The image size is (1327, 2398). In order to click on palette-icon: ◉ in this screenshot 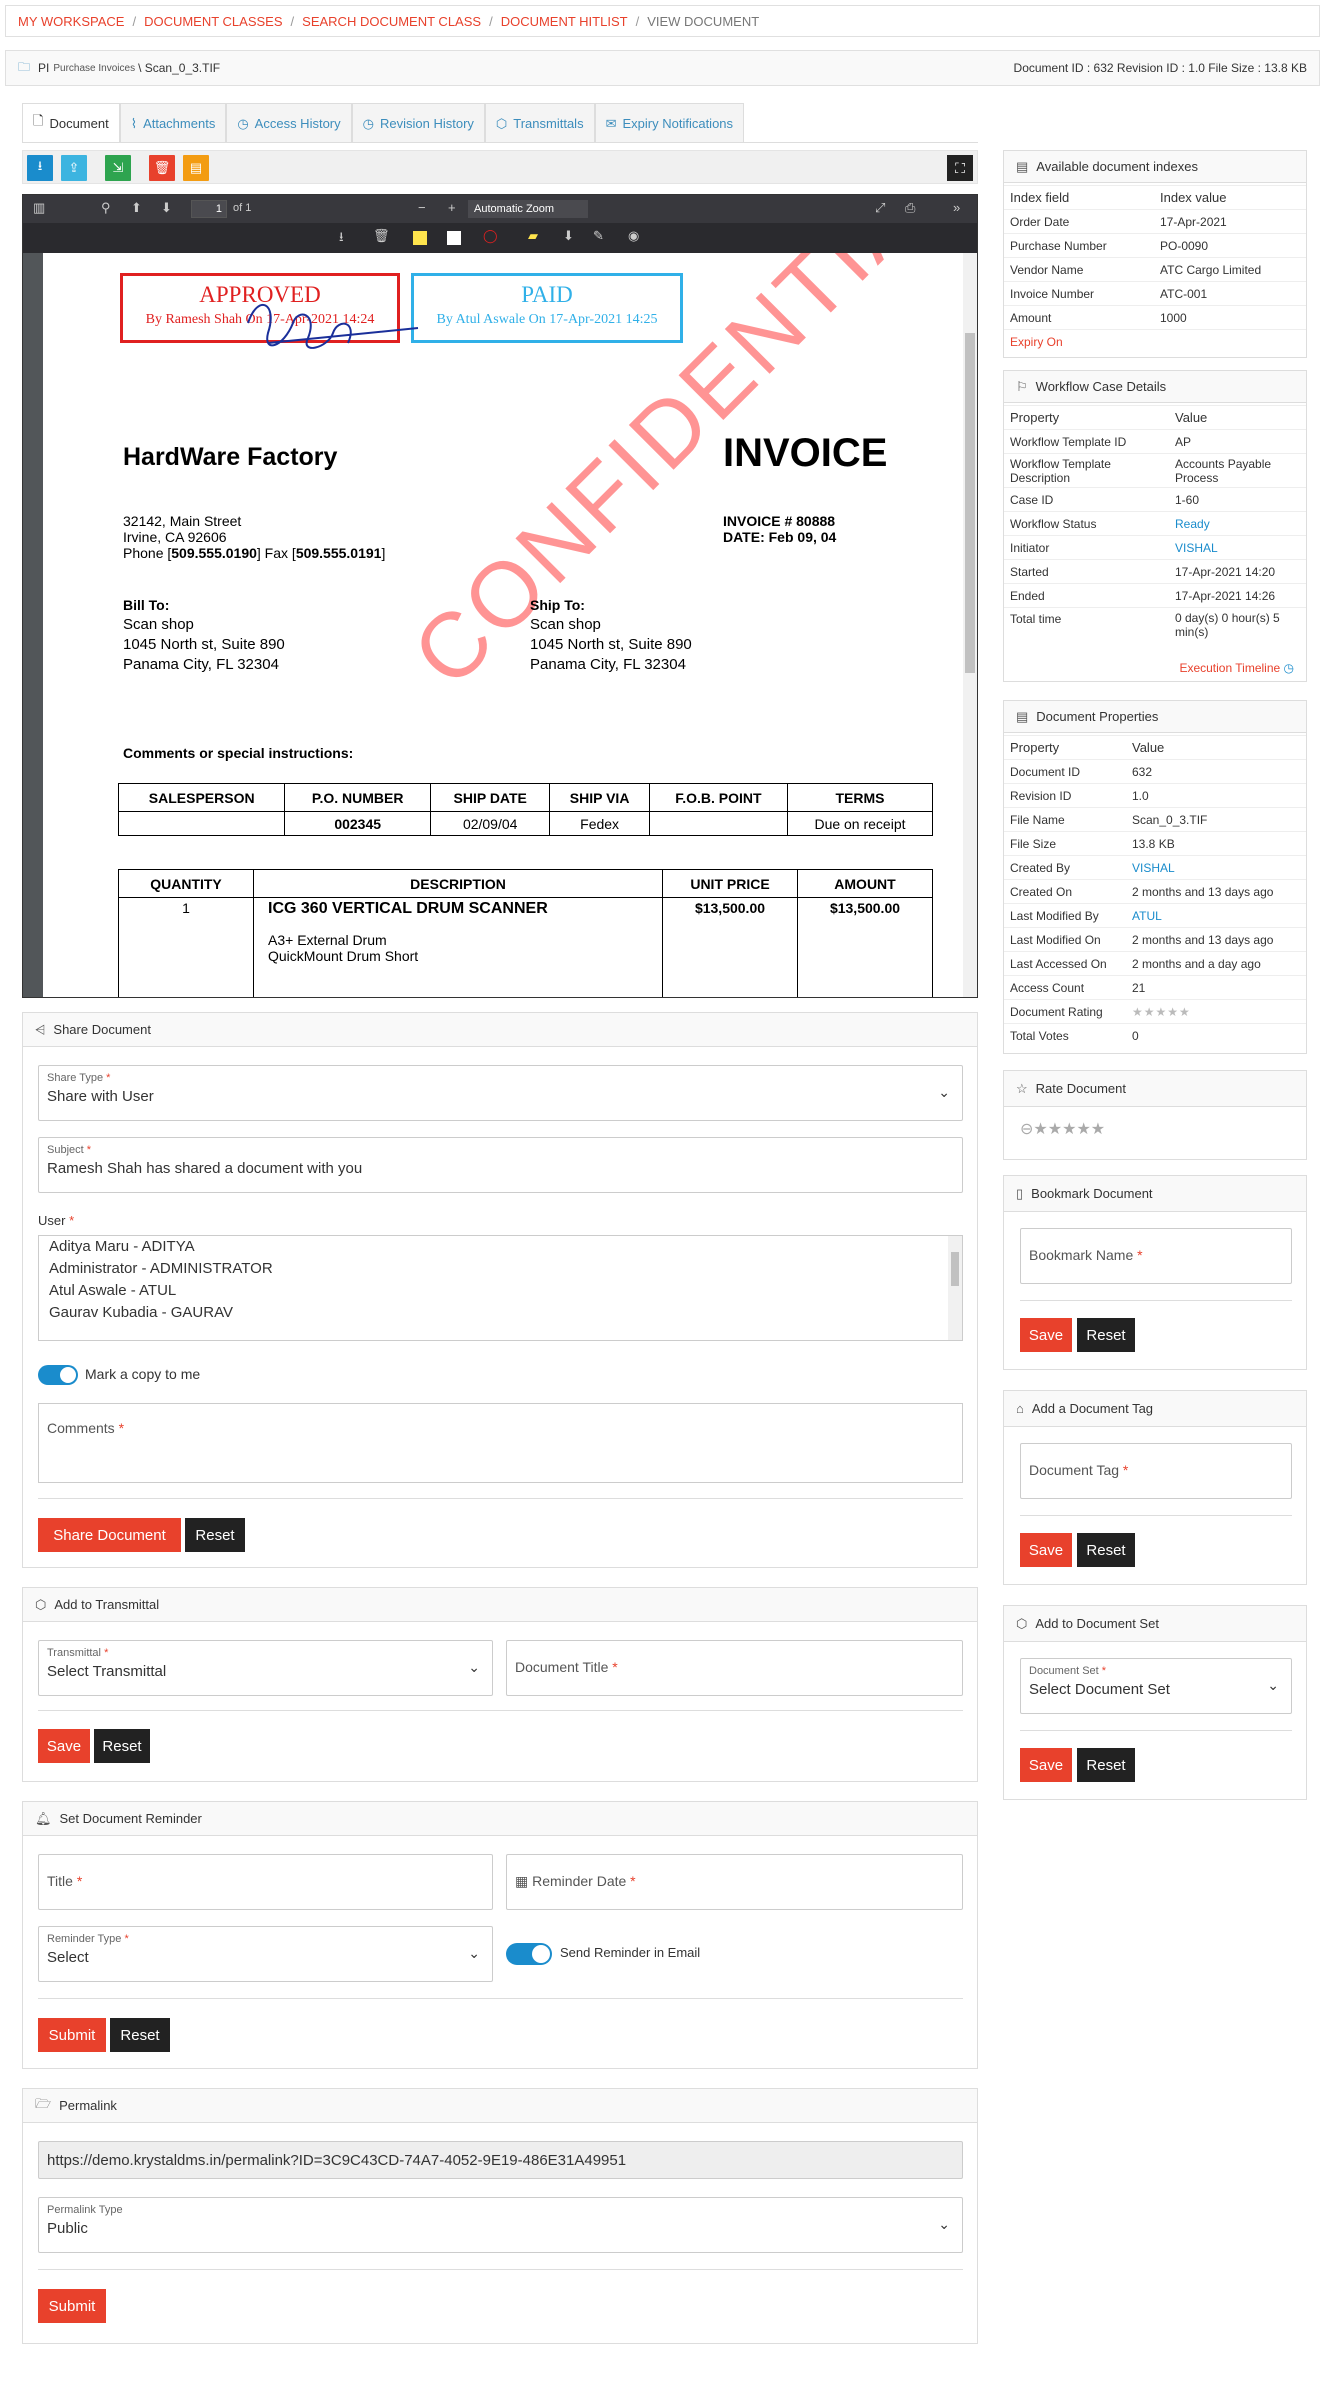, I will do `click(633, 236)`.